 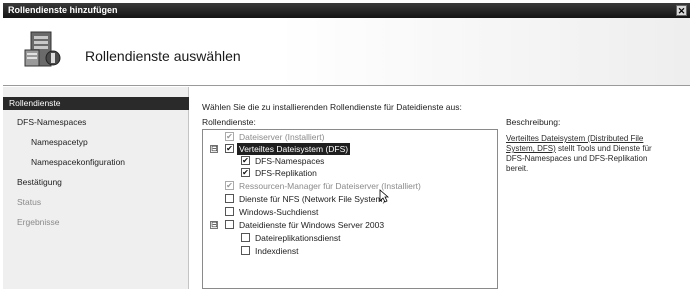 I want to click on mouse-cursor-icon, so click(x=384, y=196).